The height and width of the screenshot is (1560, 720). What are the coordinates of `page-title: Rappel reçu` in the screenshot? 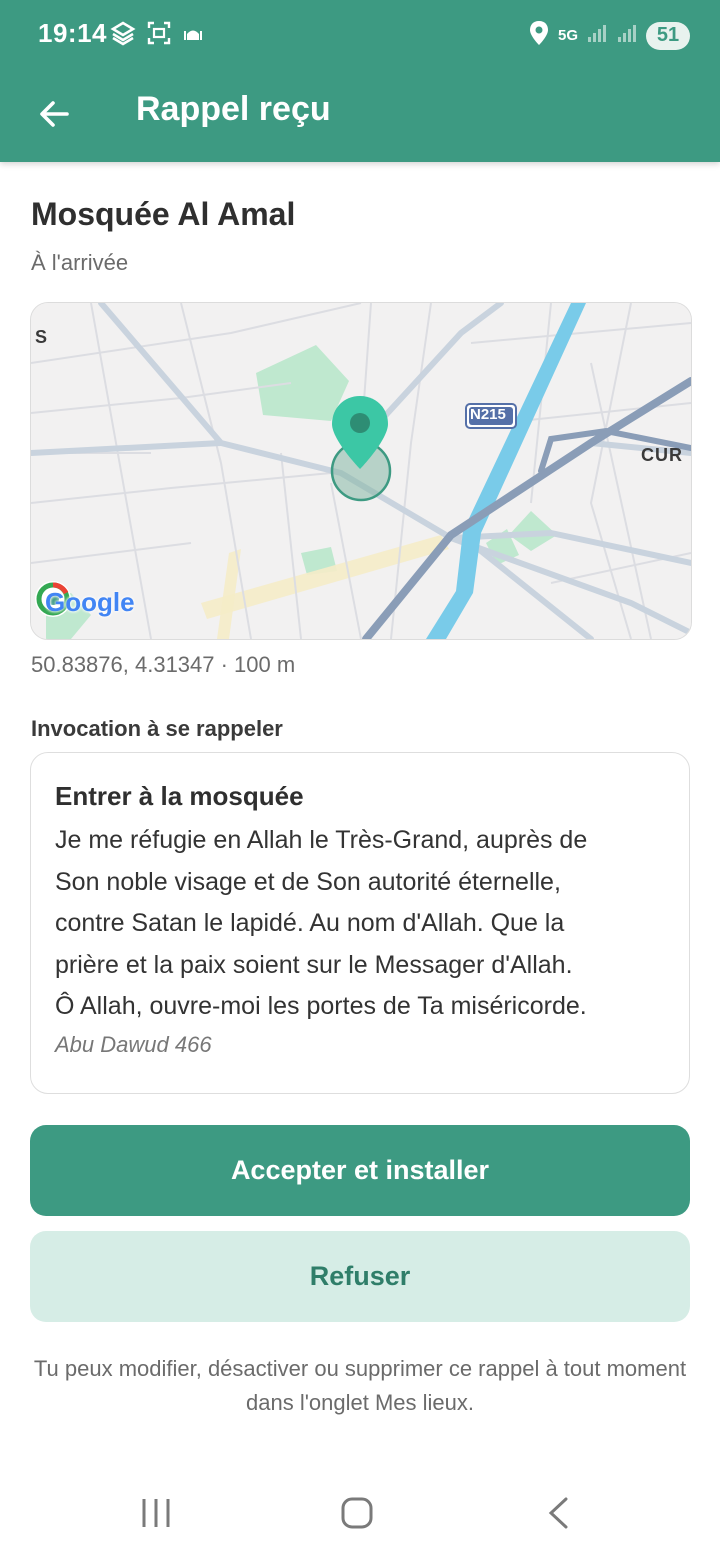 It's located at (233, 109).